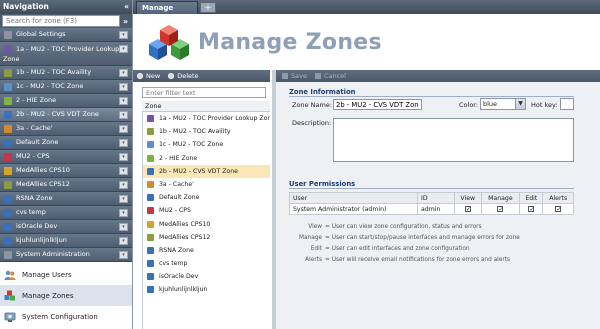  Describe the element at coordinates (66, 295) in the screenshot. I see `nav-link-manage-zones: Manage Zones` at that location.